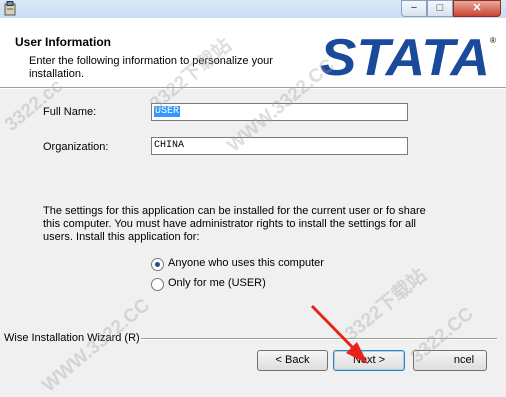 This screenshot has height=397, width=506. Describe the element at coordinates (63, 42) in the screenshot. I see `page-title: User Information` at that location.